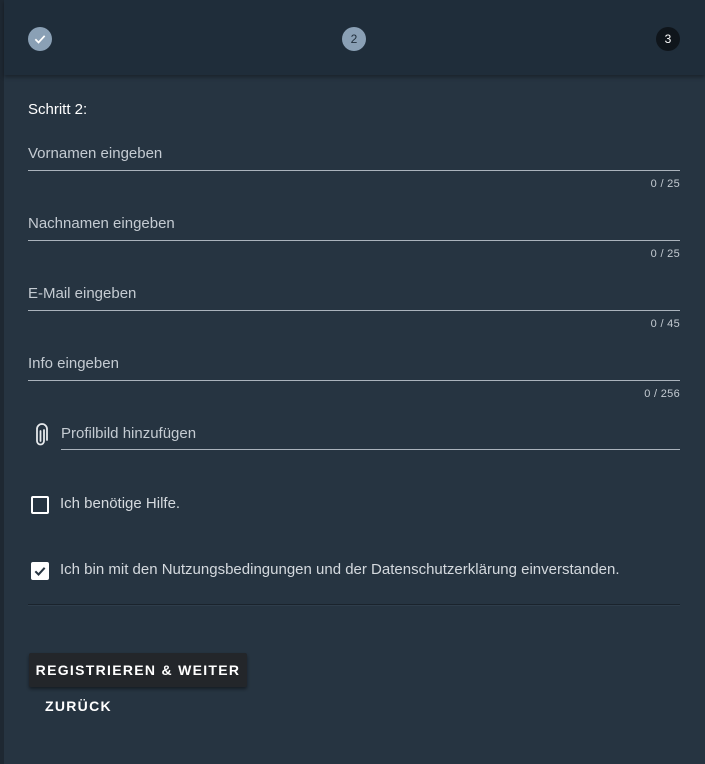  I want to click on paperclip-icon, so click(41, 436).